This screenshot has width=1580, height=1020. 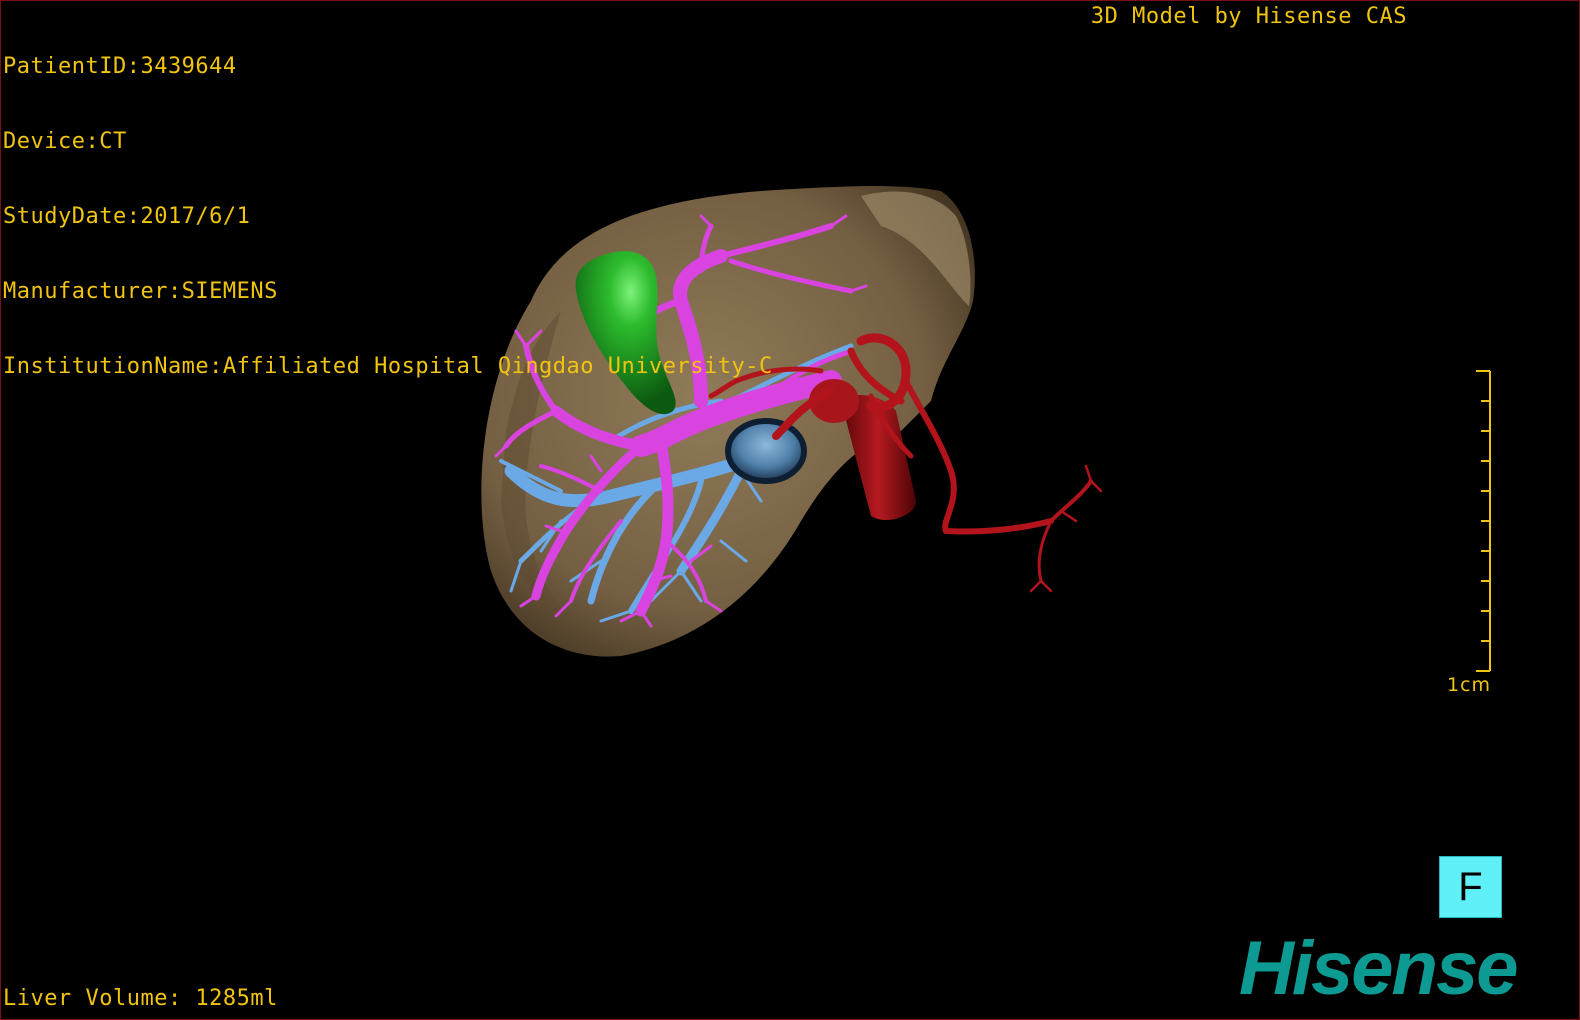 I want to click on hisense-logo: Hisense, so click(x=1378, y=968).